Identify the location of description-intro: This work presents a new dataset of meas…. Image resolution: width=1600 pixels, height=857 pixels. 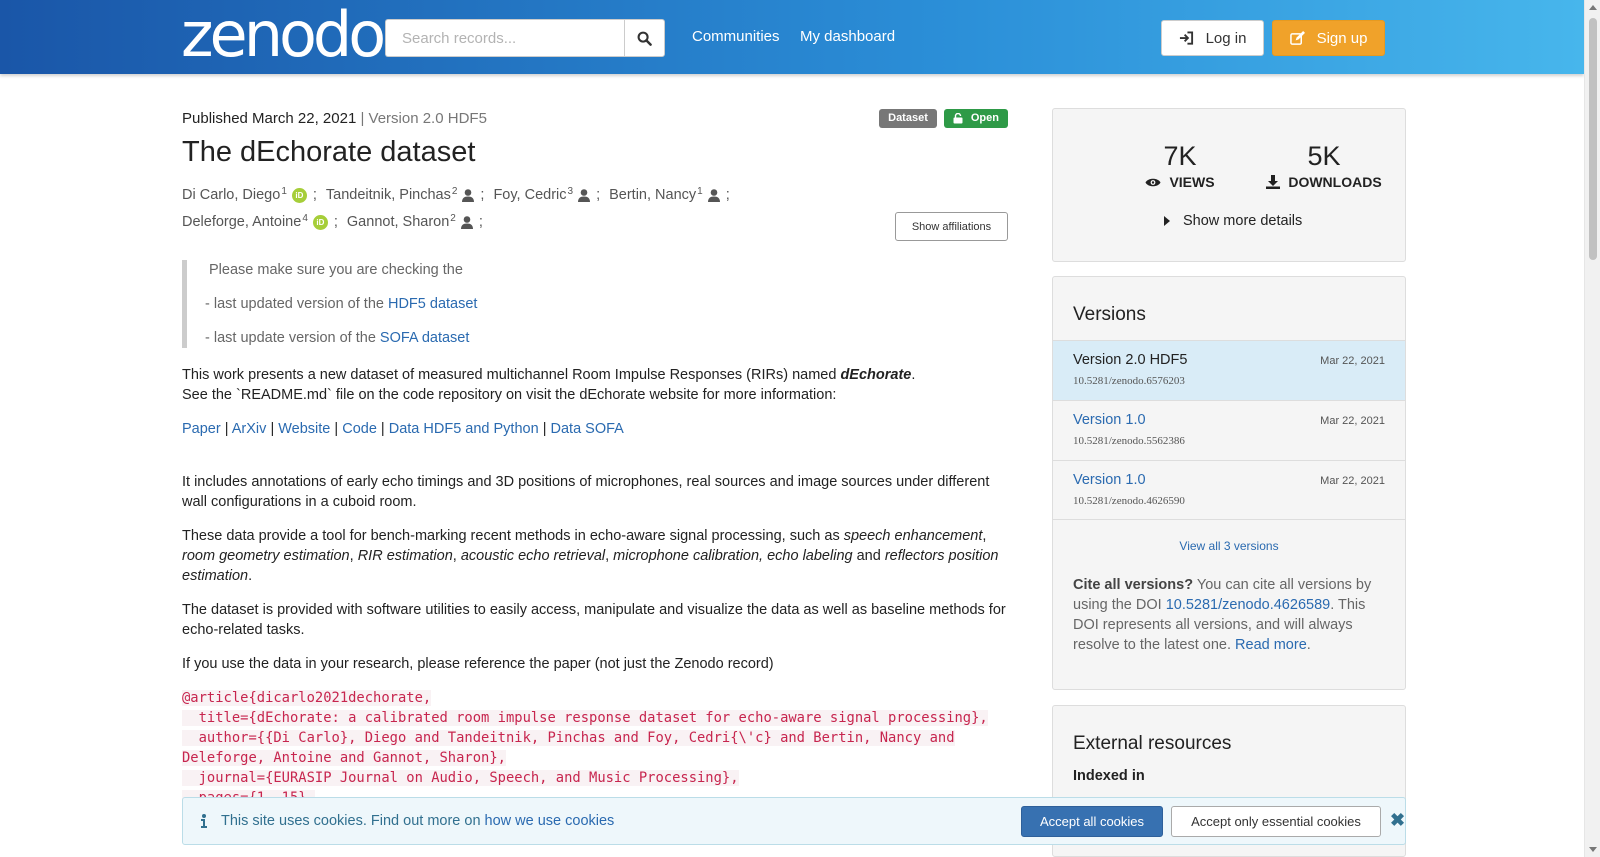
(595, 385).